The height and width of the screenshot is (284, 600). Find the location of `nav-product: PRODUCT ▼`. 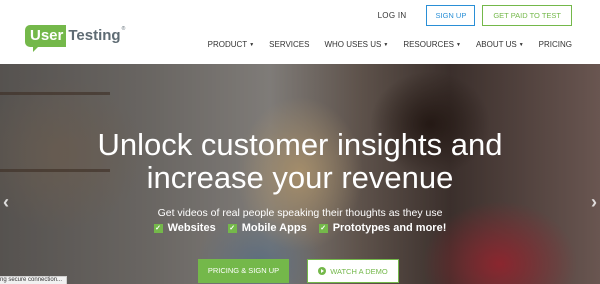

nav-product: PRODUCT ▼ is located at coordinates (231, 44).